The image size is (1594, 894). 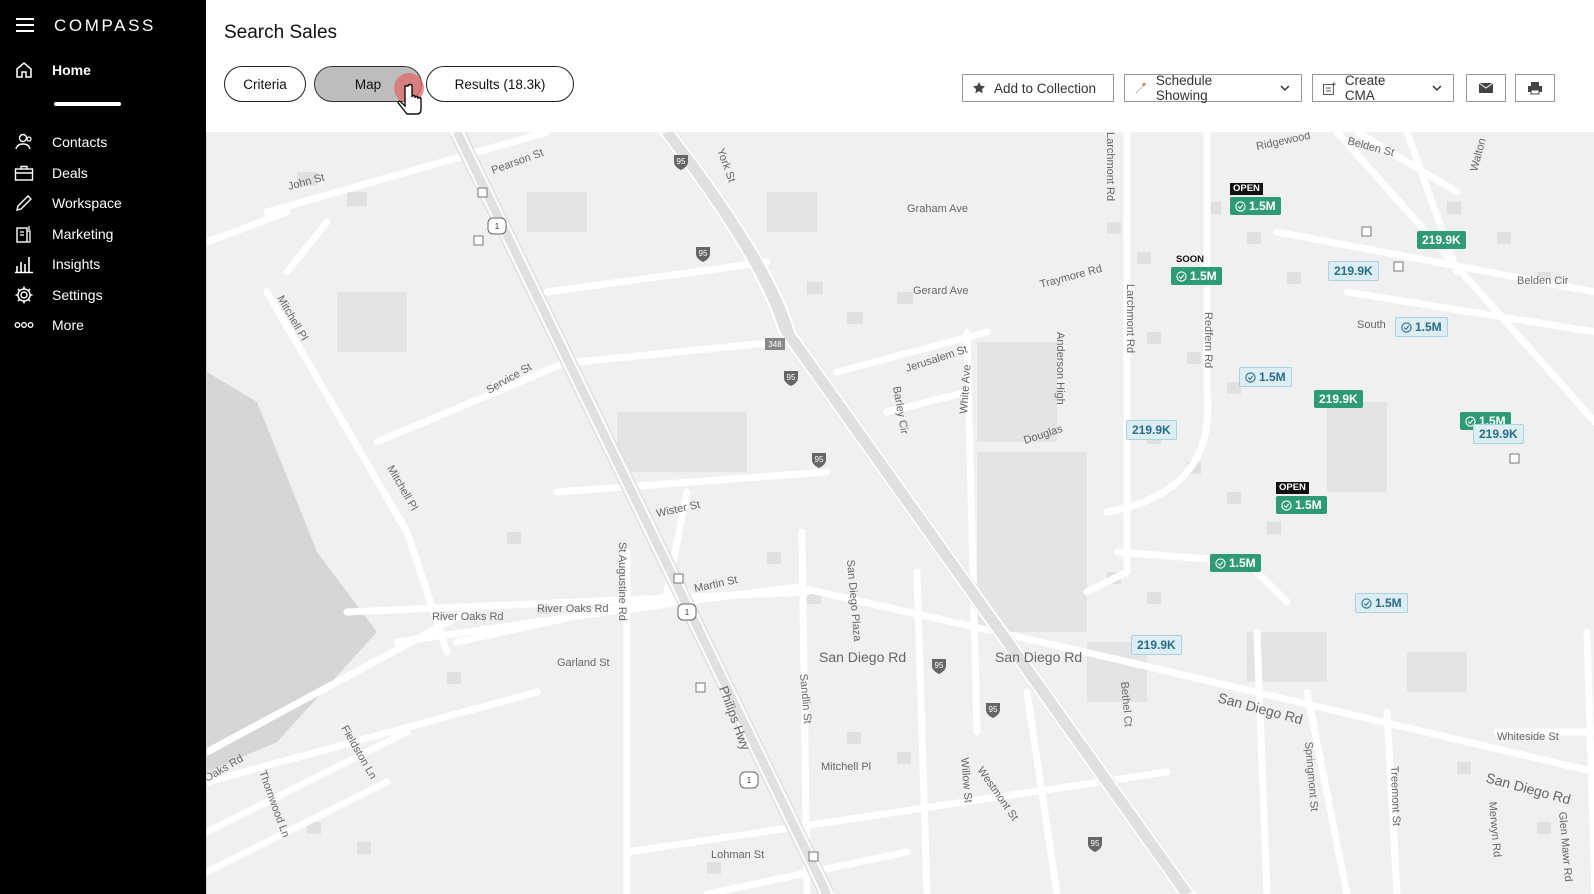 What do you see at coordinates (1060, 368) in the screenshot?
I see `street-label: Anderson High` at bounding box center [1060, 368].